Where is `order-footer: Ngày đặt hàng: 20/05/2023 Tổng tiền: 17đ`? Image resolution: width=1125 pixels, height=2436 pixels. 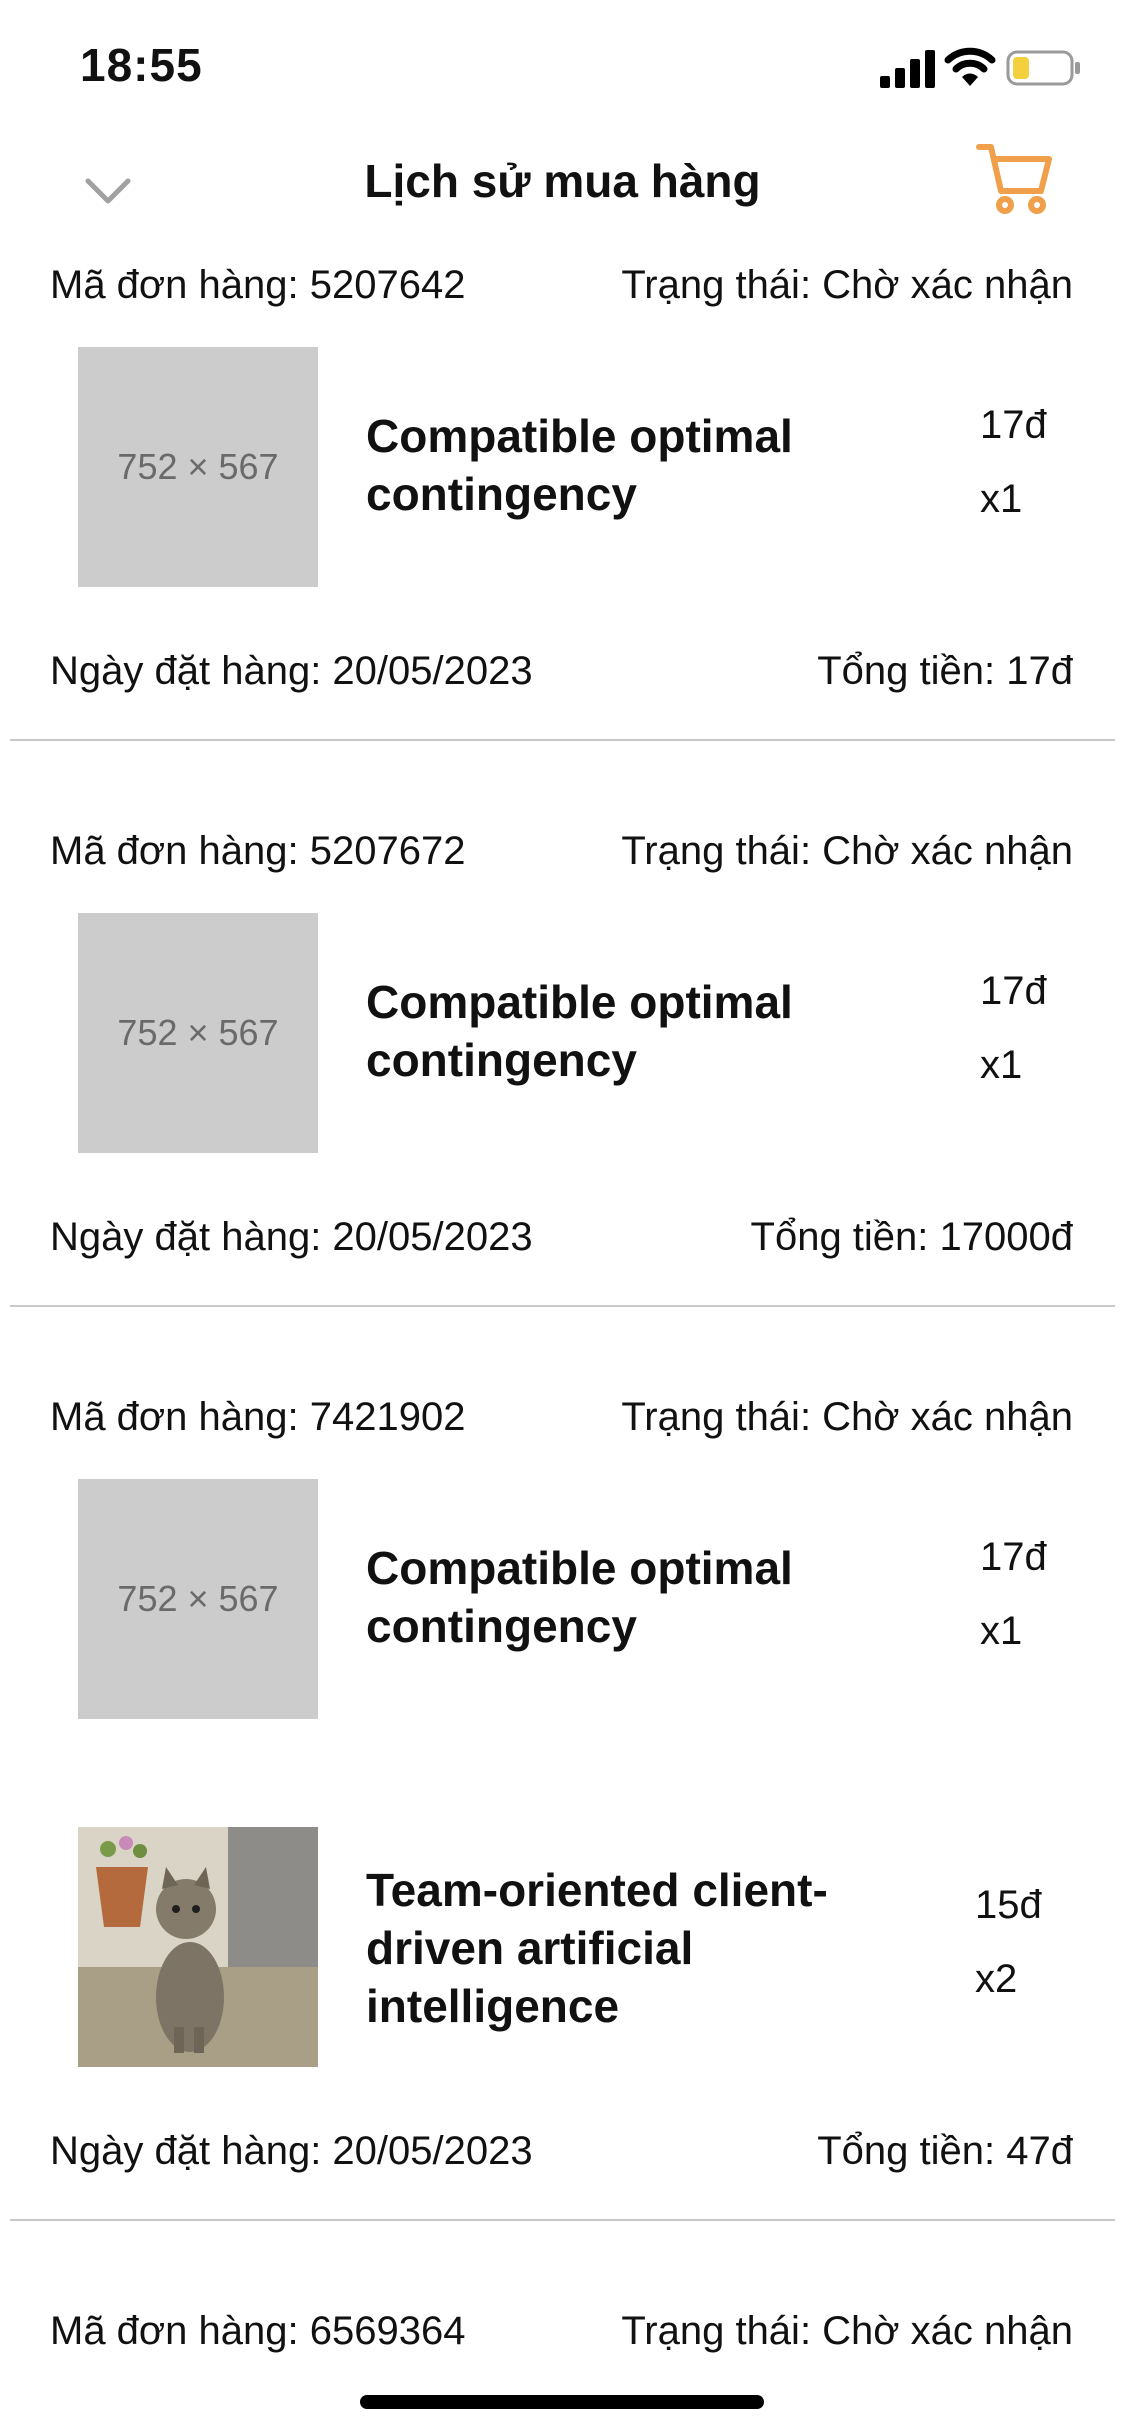
order-footer: Ngày đặt hàng: 20/05/2023 Tổng tiền: 17đ is located at coordinates (562, 671).